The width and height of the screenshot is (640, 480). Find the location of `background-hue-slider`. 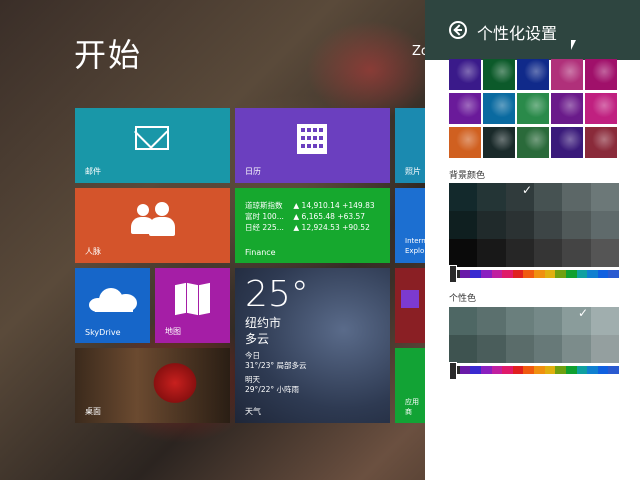

background-hue-slider is located at coordinates (534, 274).